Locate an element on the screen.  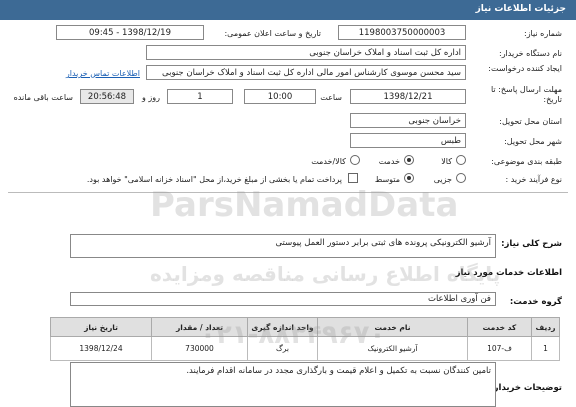
category-radio-goods-service is located at coordinates (355, 160).